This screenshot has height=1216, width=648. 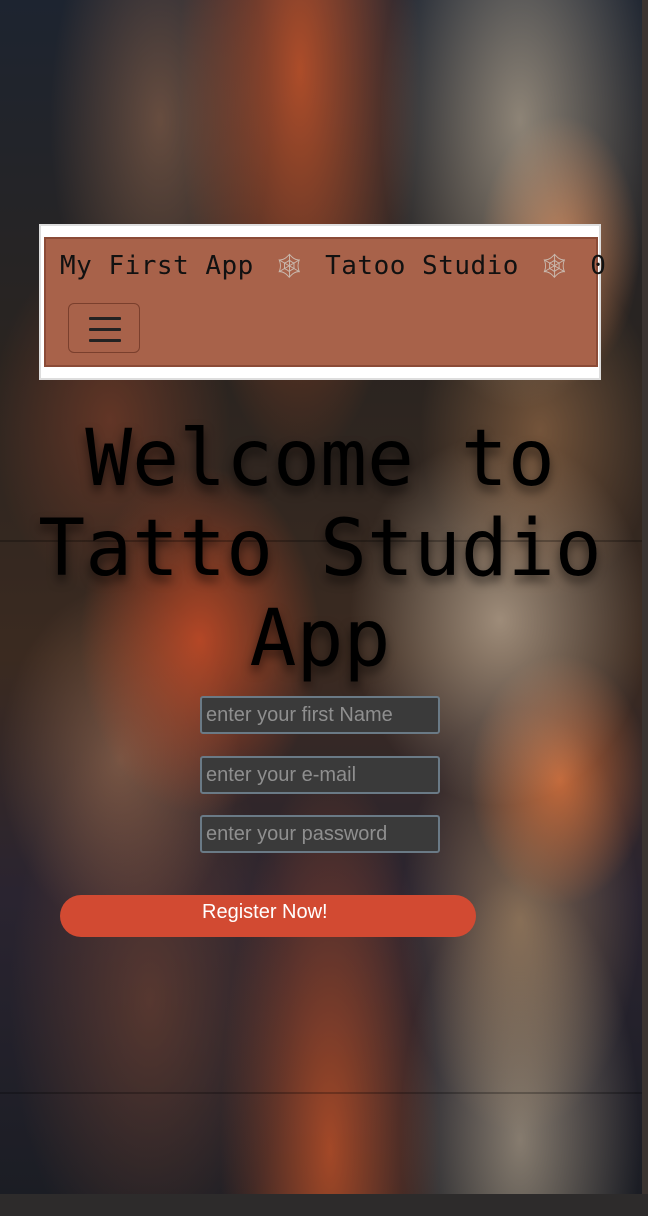 What do you see at coordinates (320, 775) in the screenshot?
I see `email-input` at bounding box center [320, 775].